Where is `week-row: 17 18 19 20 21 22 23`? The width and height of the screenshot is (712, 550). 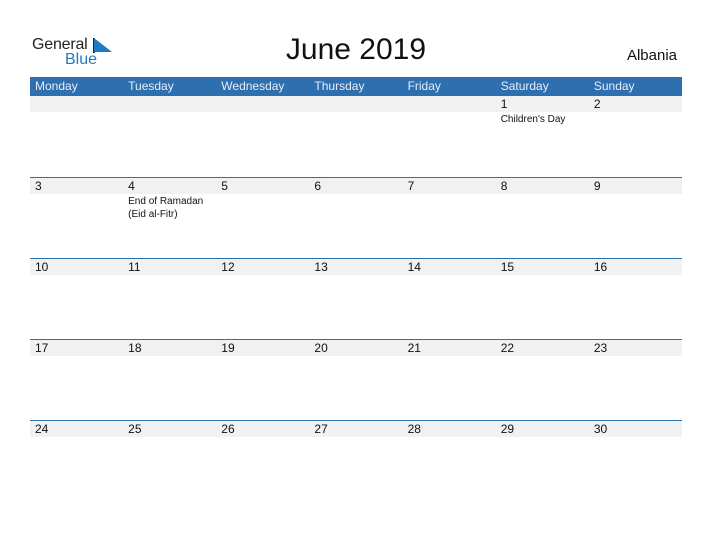 week-row: 17 18 19 20 21 22 23 is located at coordinates (356, 379).